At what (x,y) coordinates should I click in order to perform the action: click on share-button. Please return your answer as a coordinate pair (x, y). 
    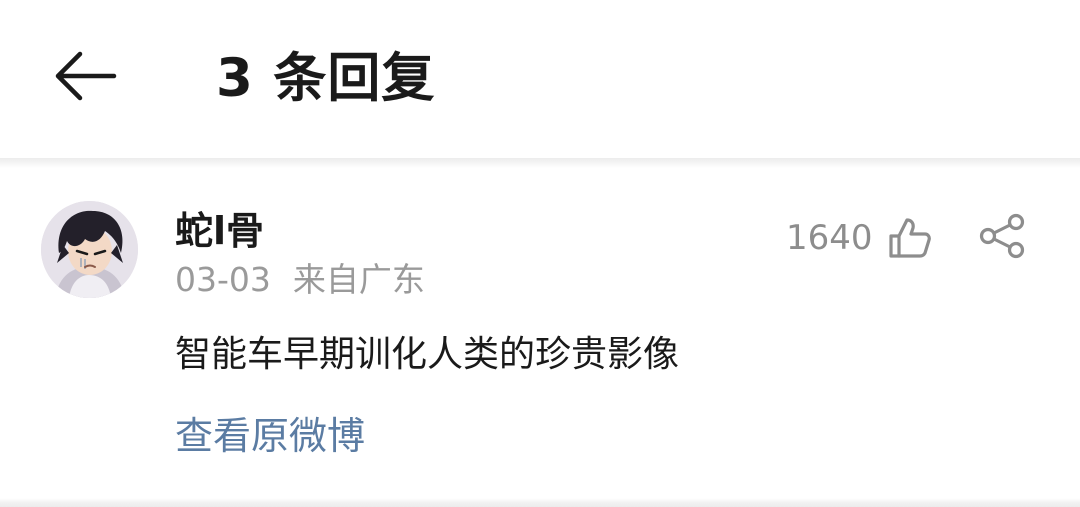
    Looking at the image, I should click on (1003, 236).